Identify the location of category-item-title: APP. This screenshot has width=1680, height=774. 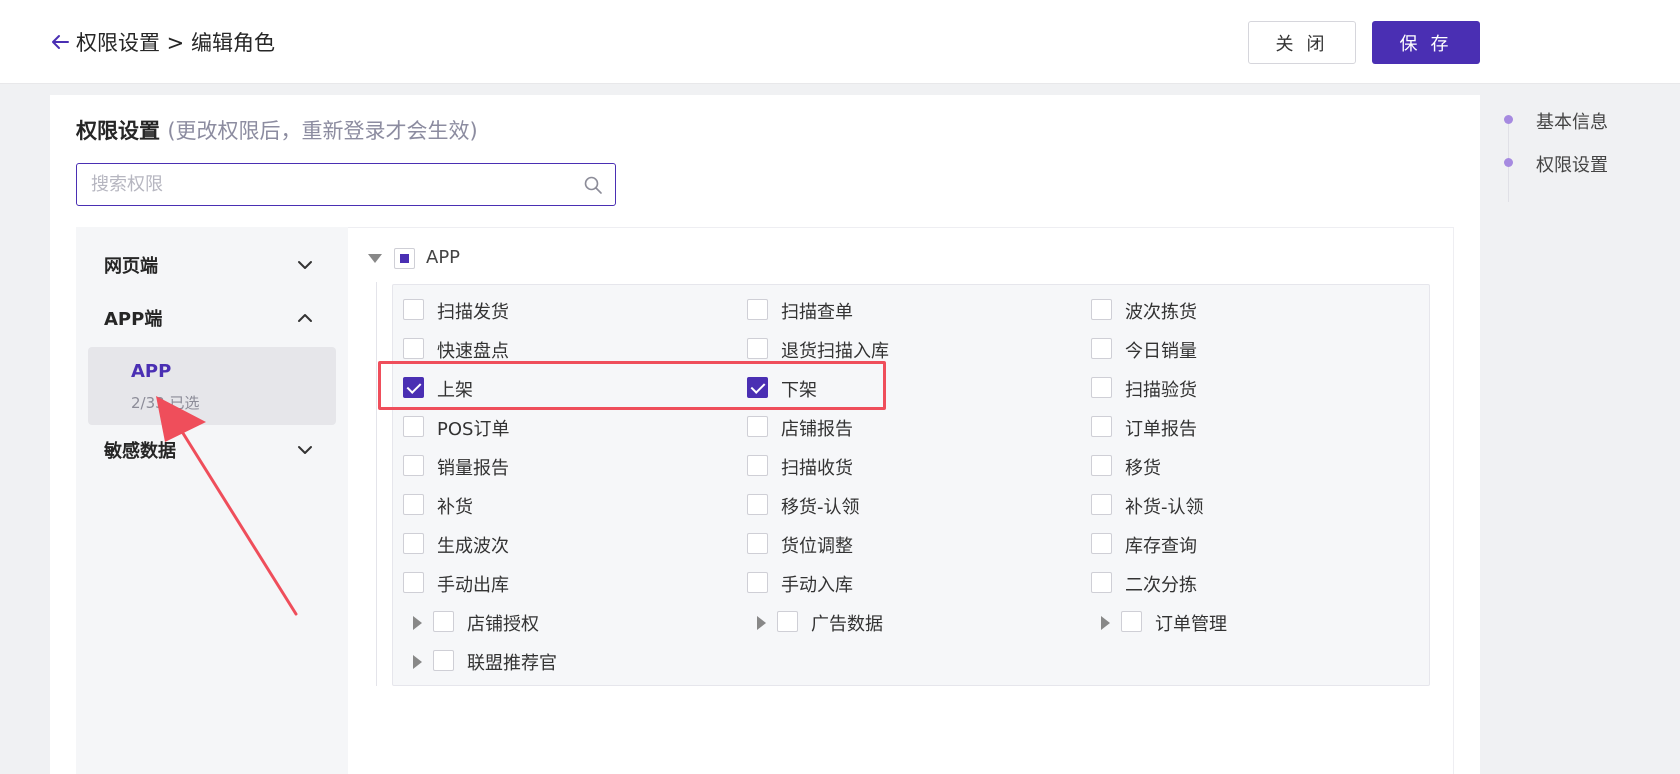
(151, 371).